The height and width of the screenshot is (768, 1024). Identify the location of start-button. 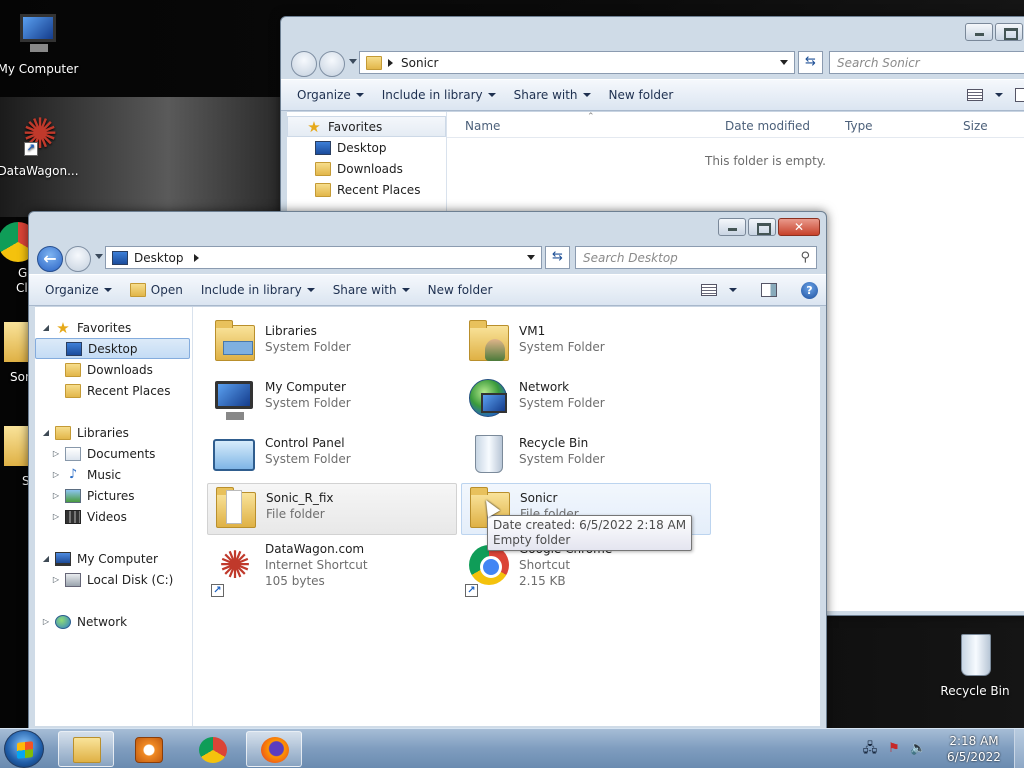
(24, 749).